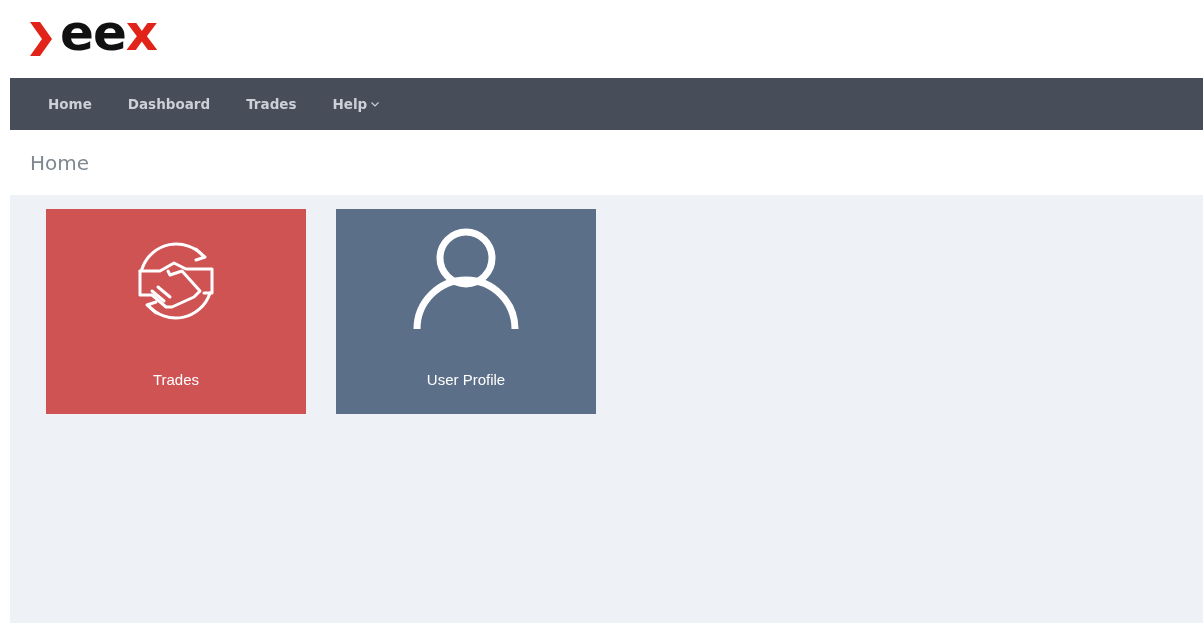 The width and height of the screenshot is (1203, 623). Describe the element at coordinates (169, 104) in the screenshot. I see `nav-link: Dashboard` at that location.